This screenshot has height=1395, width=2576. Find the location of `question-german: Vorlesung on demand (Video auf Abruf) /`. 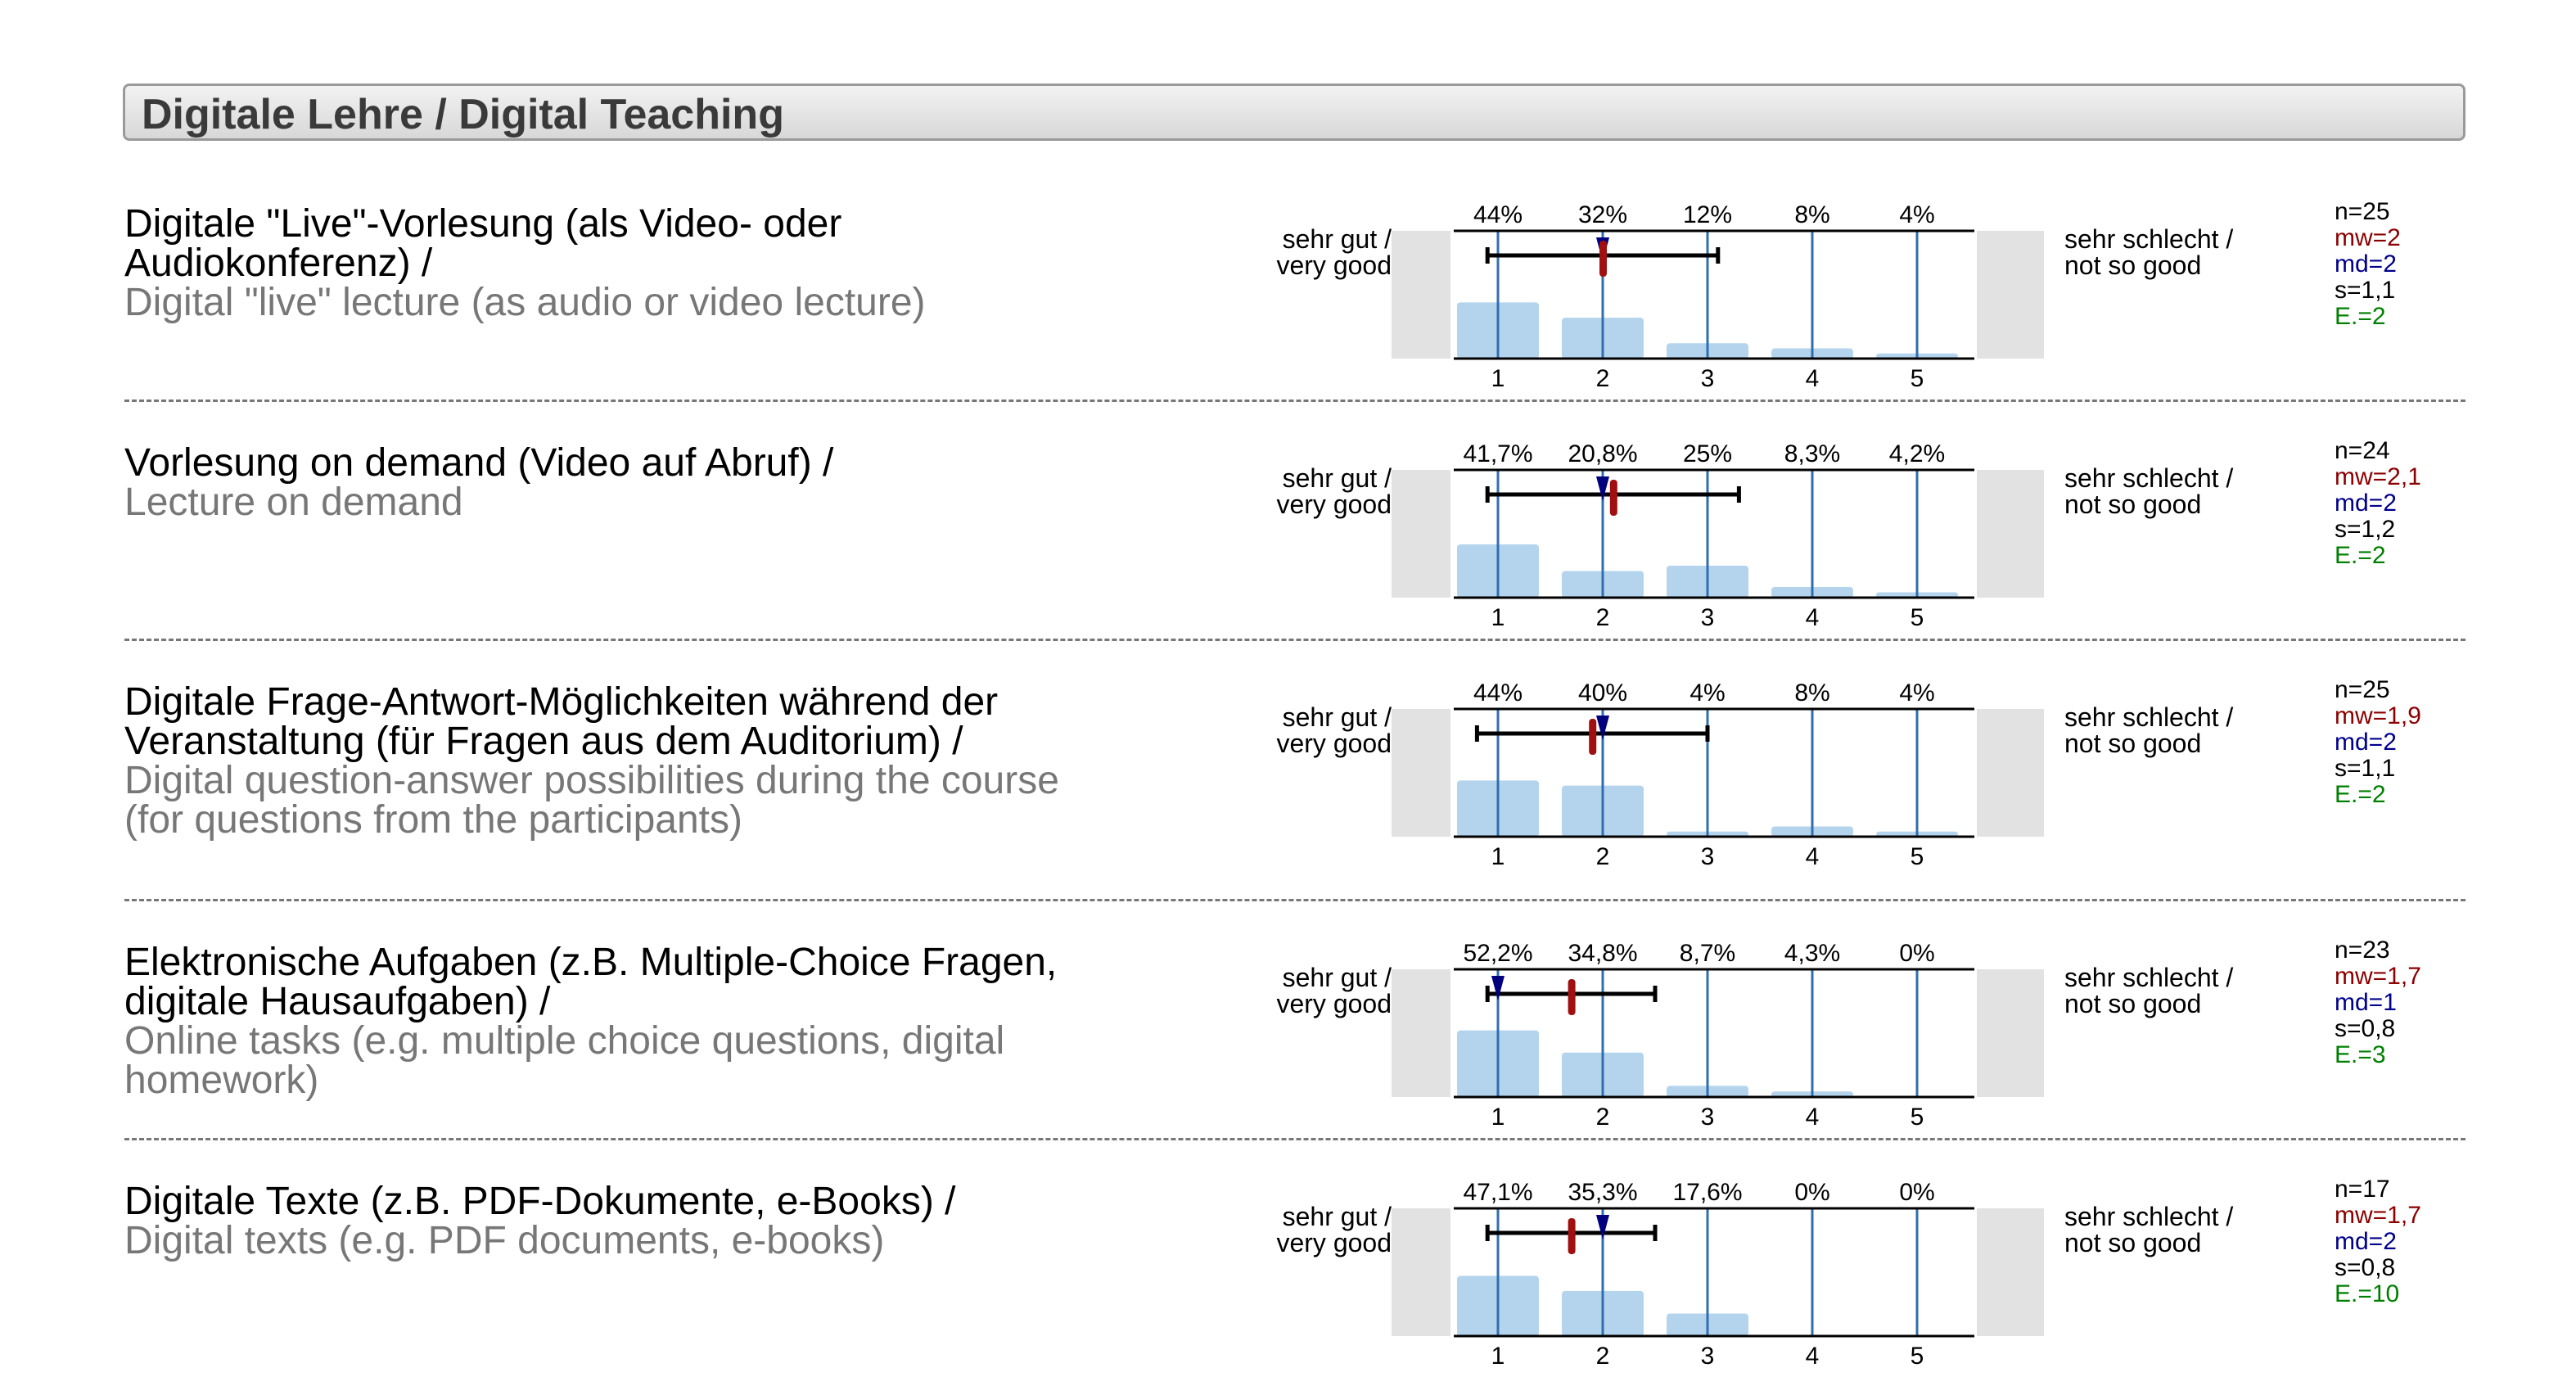

question-german: Vorlesung on demand (Video auf Abruf) / is located at coordinates (479, 463).